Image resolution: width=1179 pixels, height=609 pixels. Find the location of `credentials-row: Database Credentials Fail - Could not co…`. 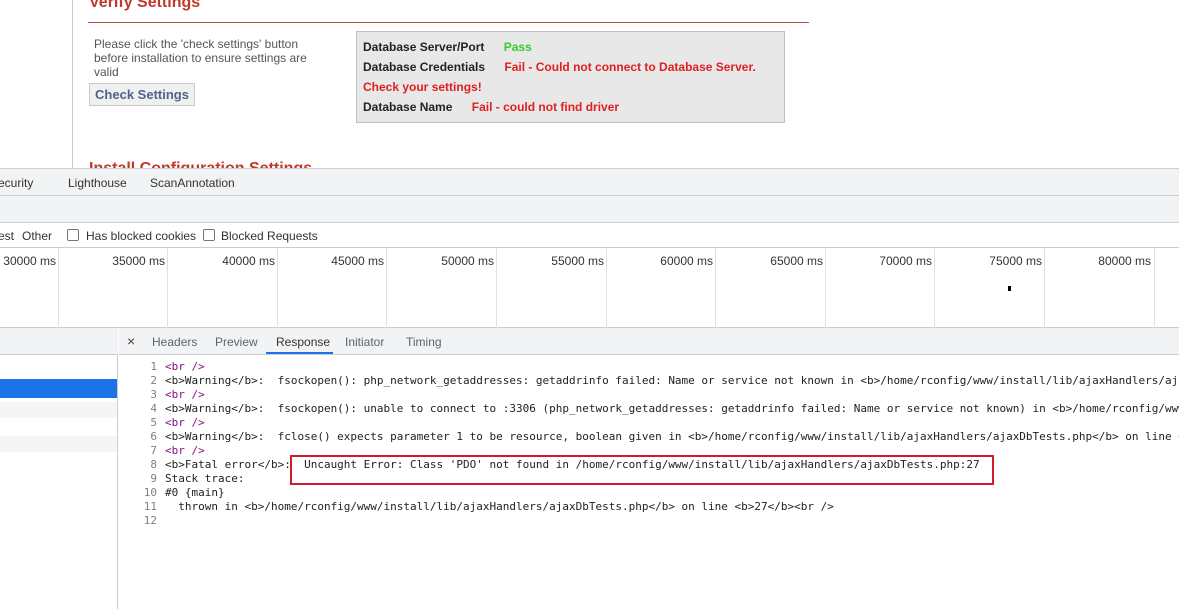

credentials-row: Database Credentials Fail - Could not co… is located at coordinates (559, 67).